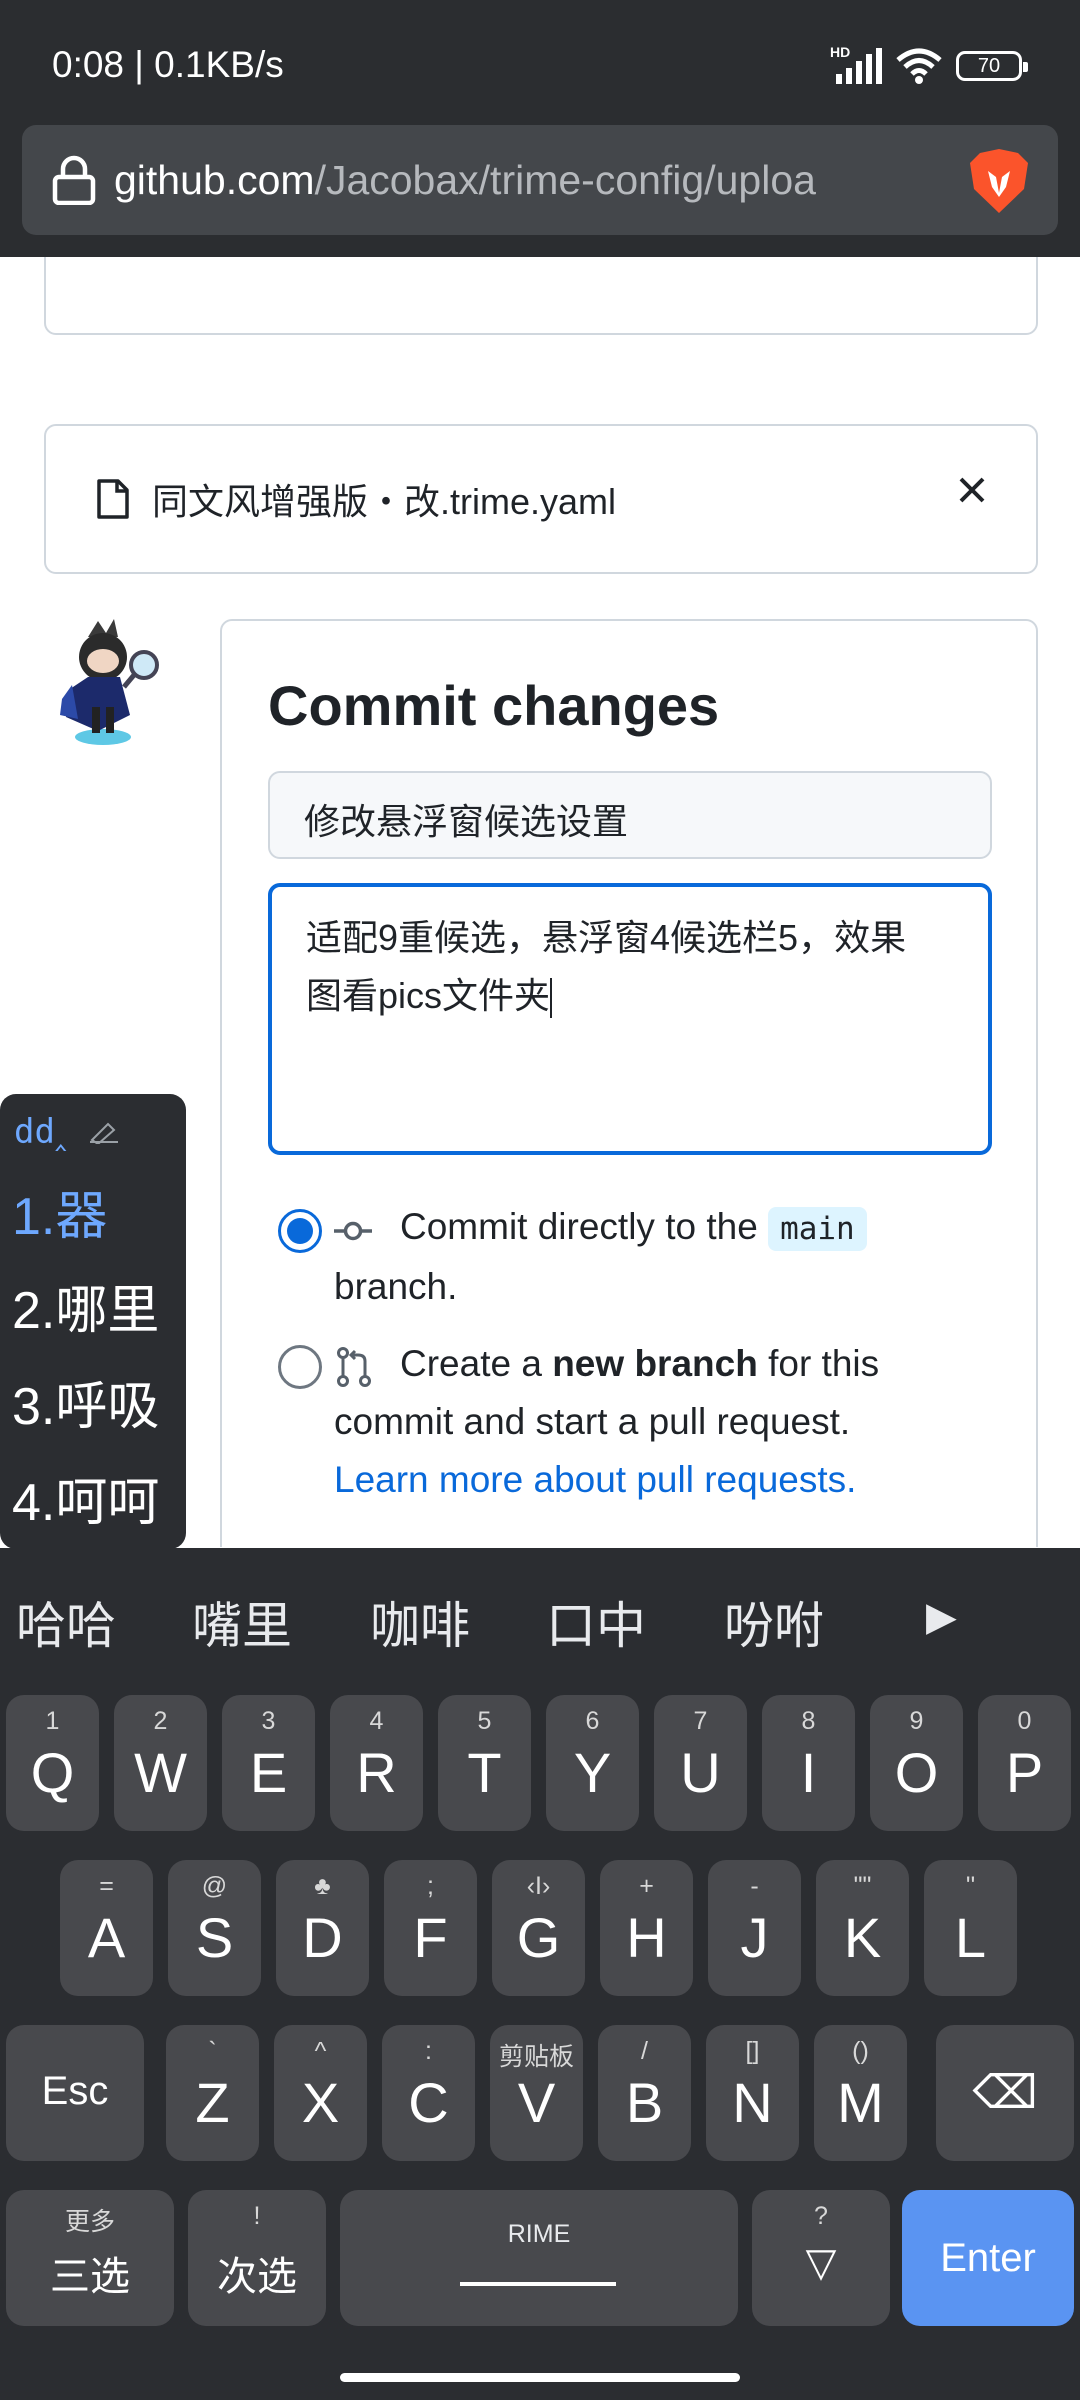 The height and width of the screenshot is (2400, 1080). What do you see at coordinates (646, 1928) in the screenshot?
I see `key-h: + H` at bounding box center [646, 1928].